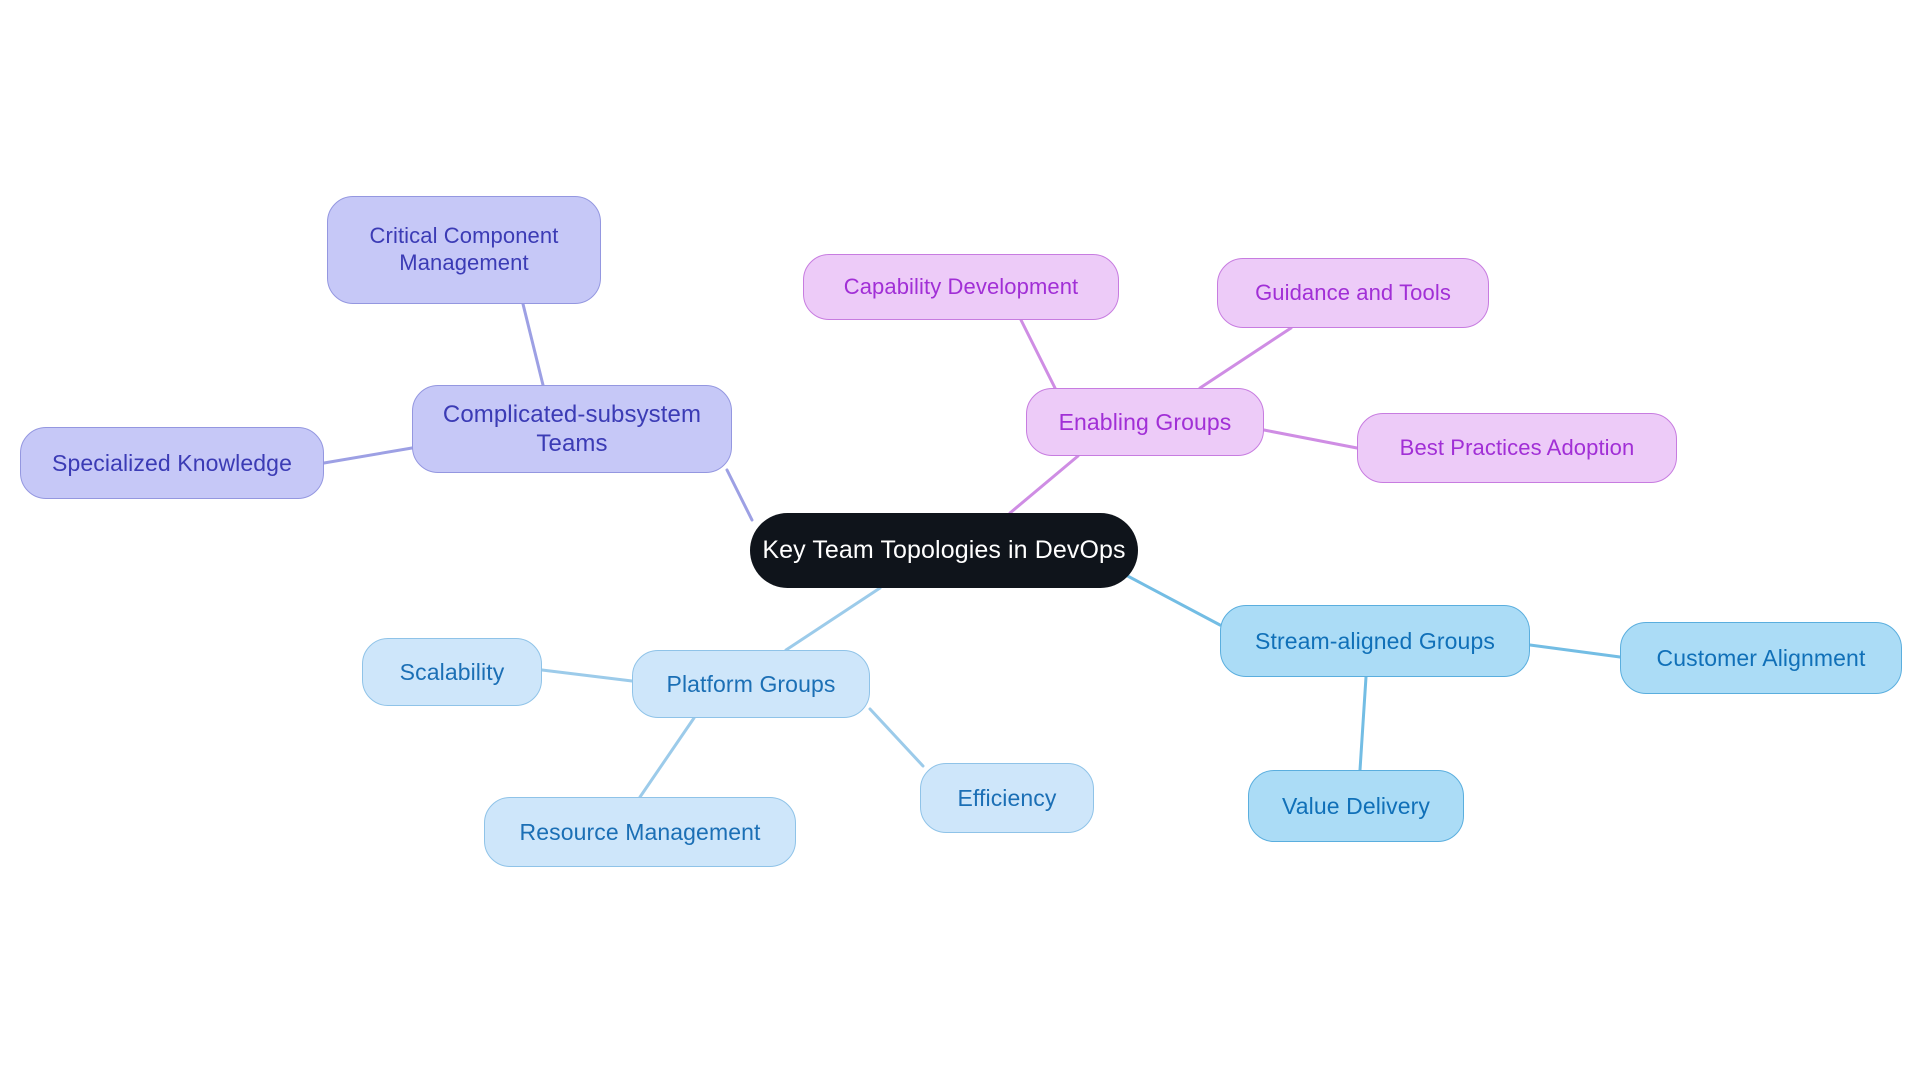 The width and height of the screenshot is (1920, 1083). I want to click on mindmap-node-label: Specialized Knowledge, so click(172, 462).